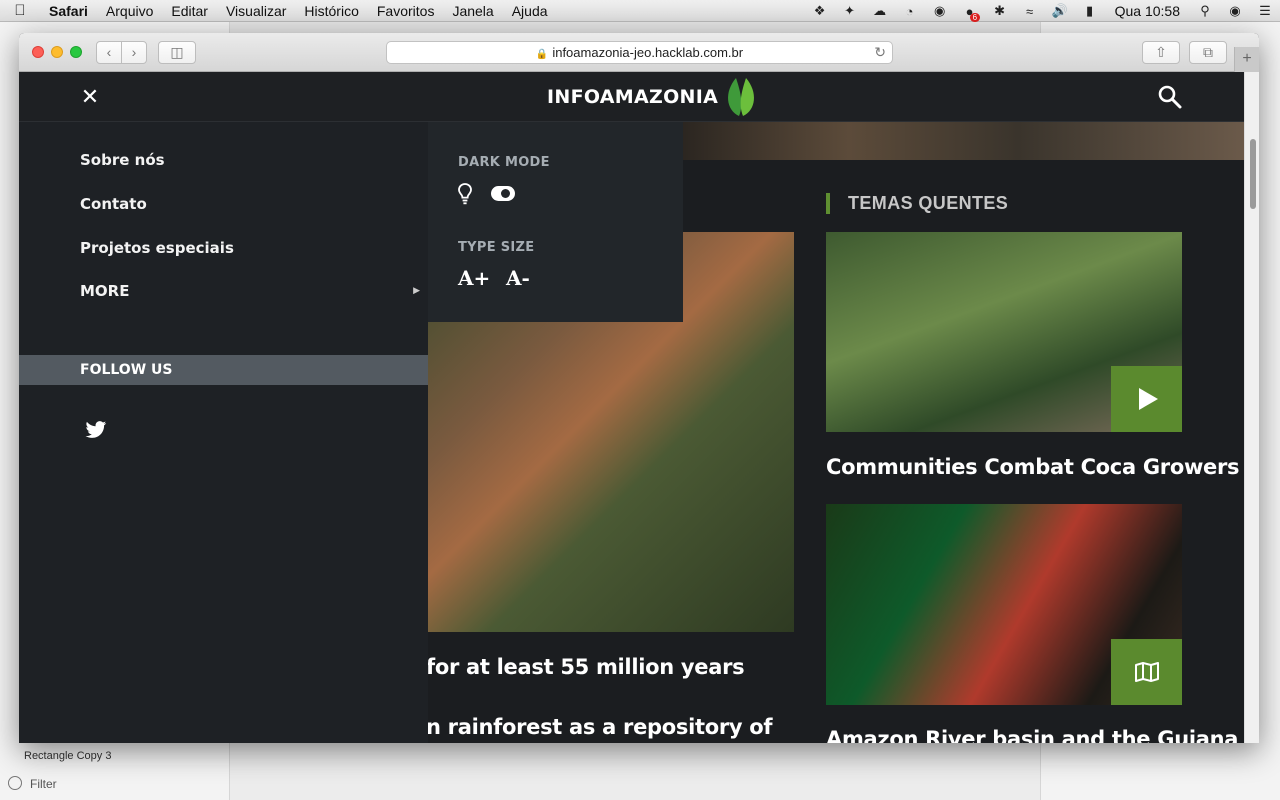 This screenshot has height=800, width=1280. What do you see at coordinates (256, 11) in the screenshot?
I see `menu-visualizar: Visualizar` at bounding box center [256, 11].